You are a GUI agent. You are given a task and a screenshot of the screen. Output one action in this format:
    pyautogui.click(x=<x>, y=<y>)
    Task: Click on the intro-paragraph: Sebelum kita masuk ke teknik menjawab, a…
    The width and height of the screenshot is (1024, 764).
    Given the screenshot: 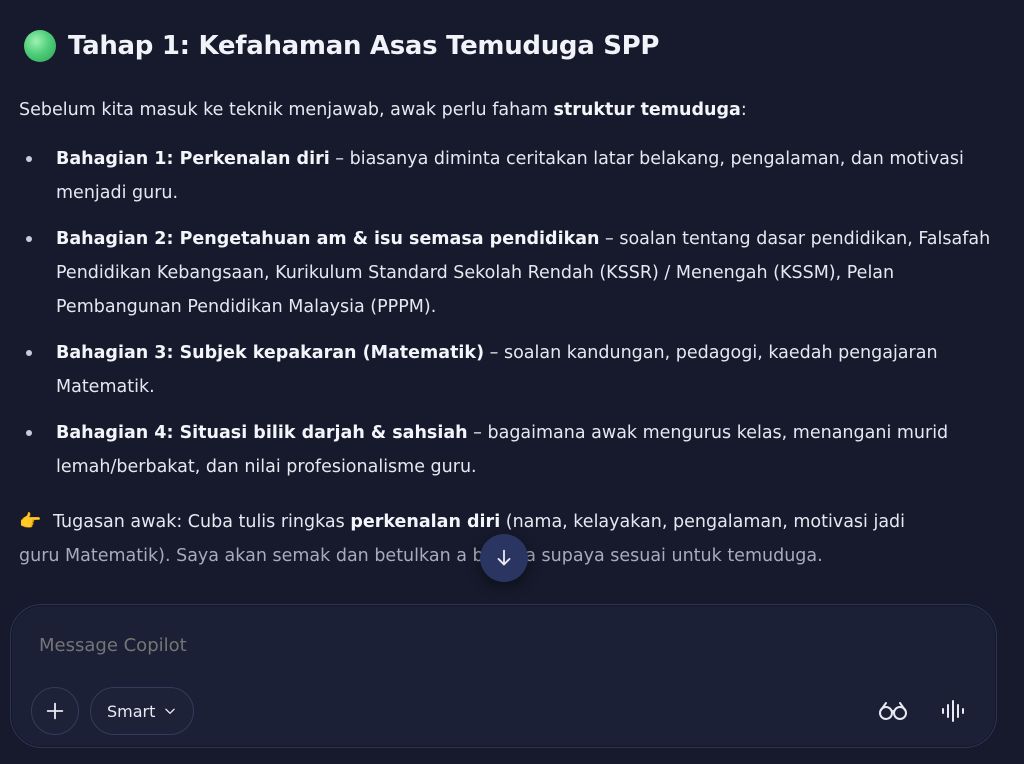 What is the action you would take?
    pyautogui.click(x=514, y=110)
    